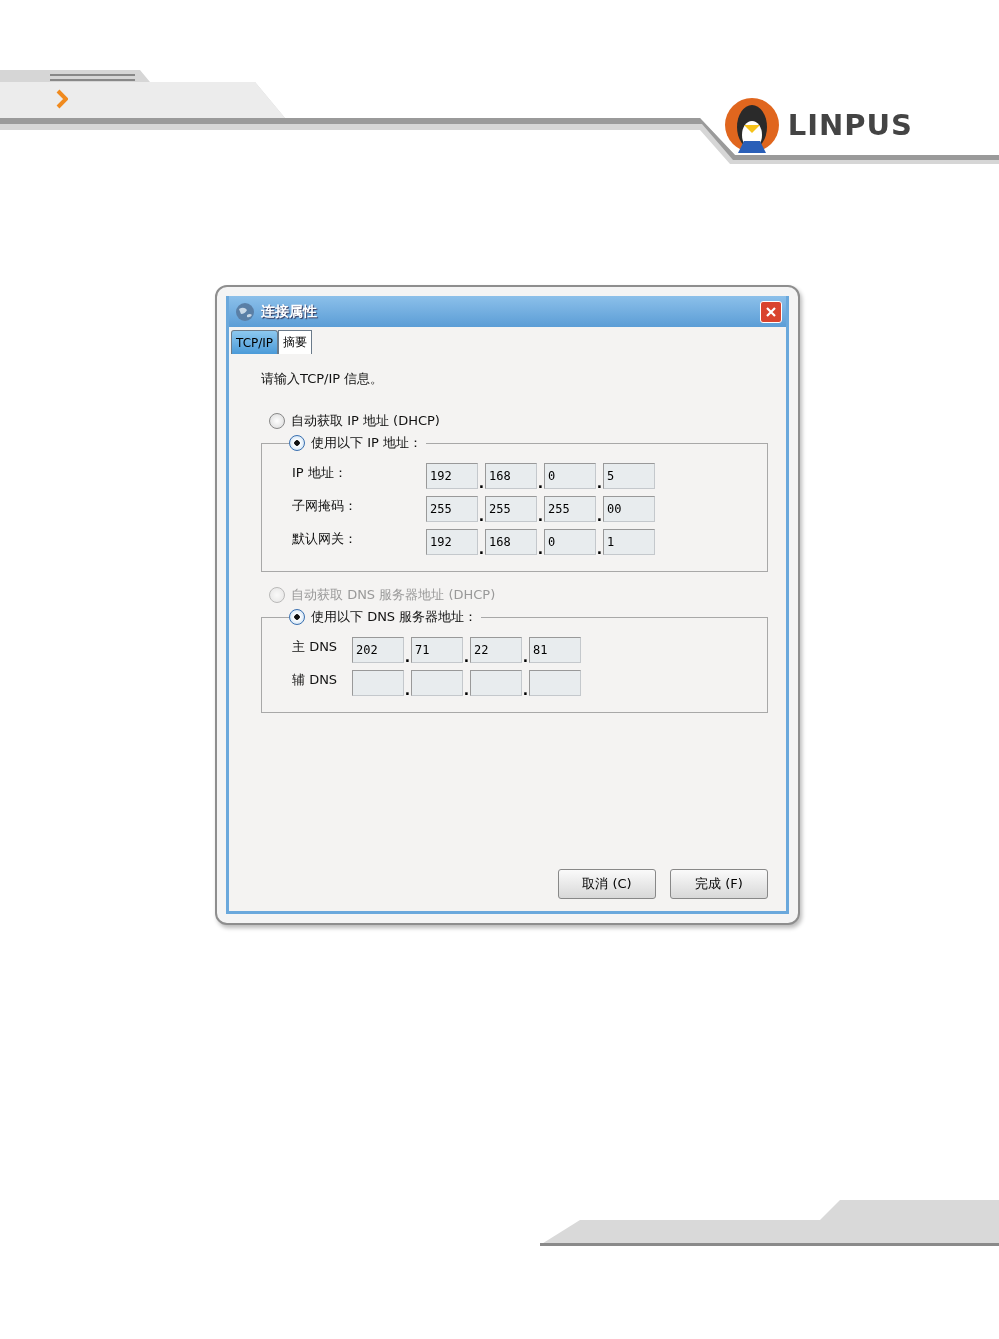 This screenshot has width=999, height=1339. I want to click on dialog-button: 取消 (C), so click(607, 884).